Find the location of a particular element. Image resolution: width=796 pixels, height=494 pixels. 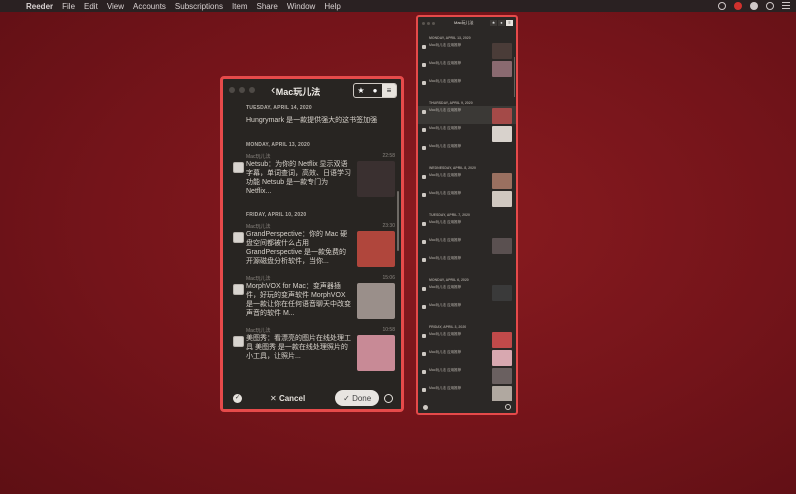

record-icon is located at coordinates (738, 6).